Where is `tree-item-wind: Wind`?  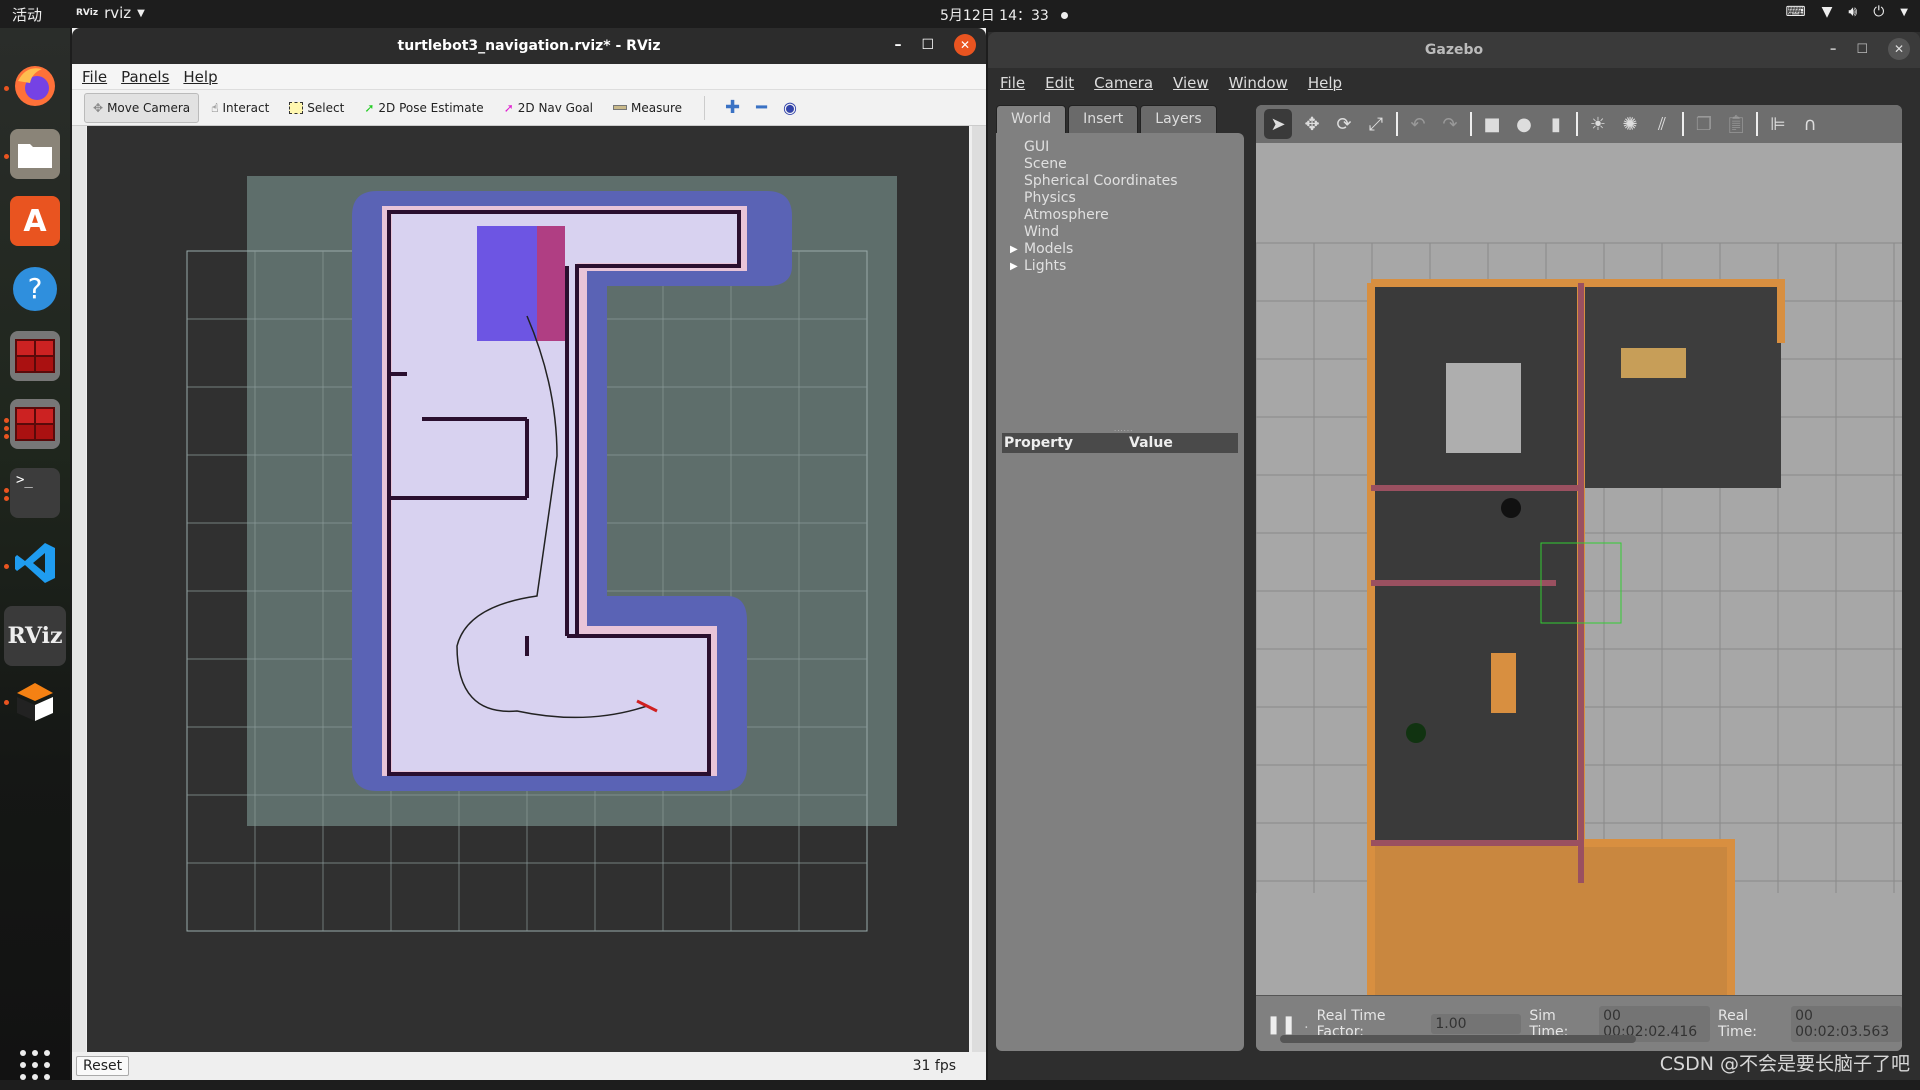 tree-item-wind: Wind is located at coordinates (1134, 232).